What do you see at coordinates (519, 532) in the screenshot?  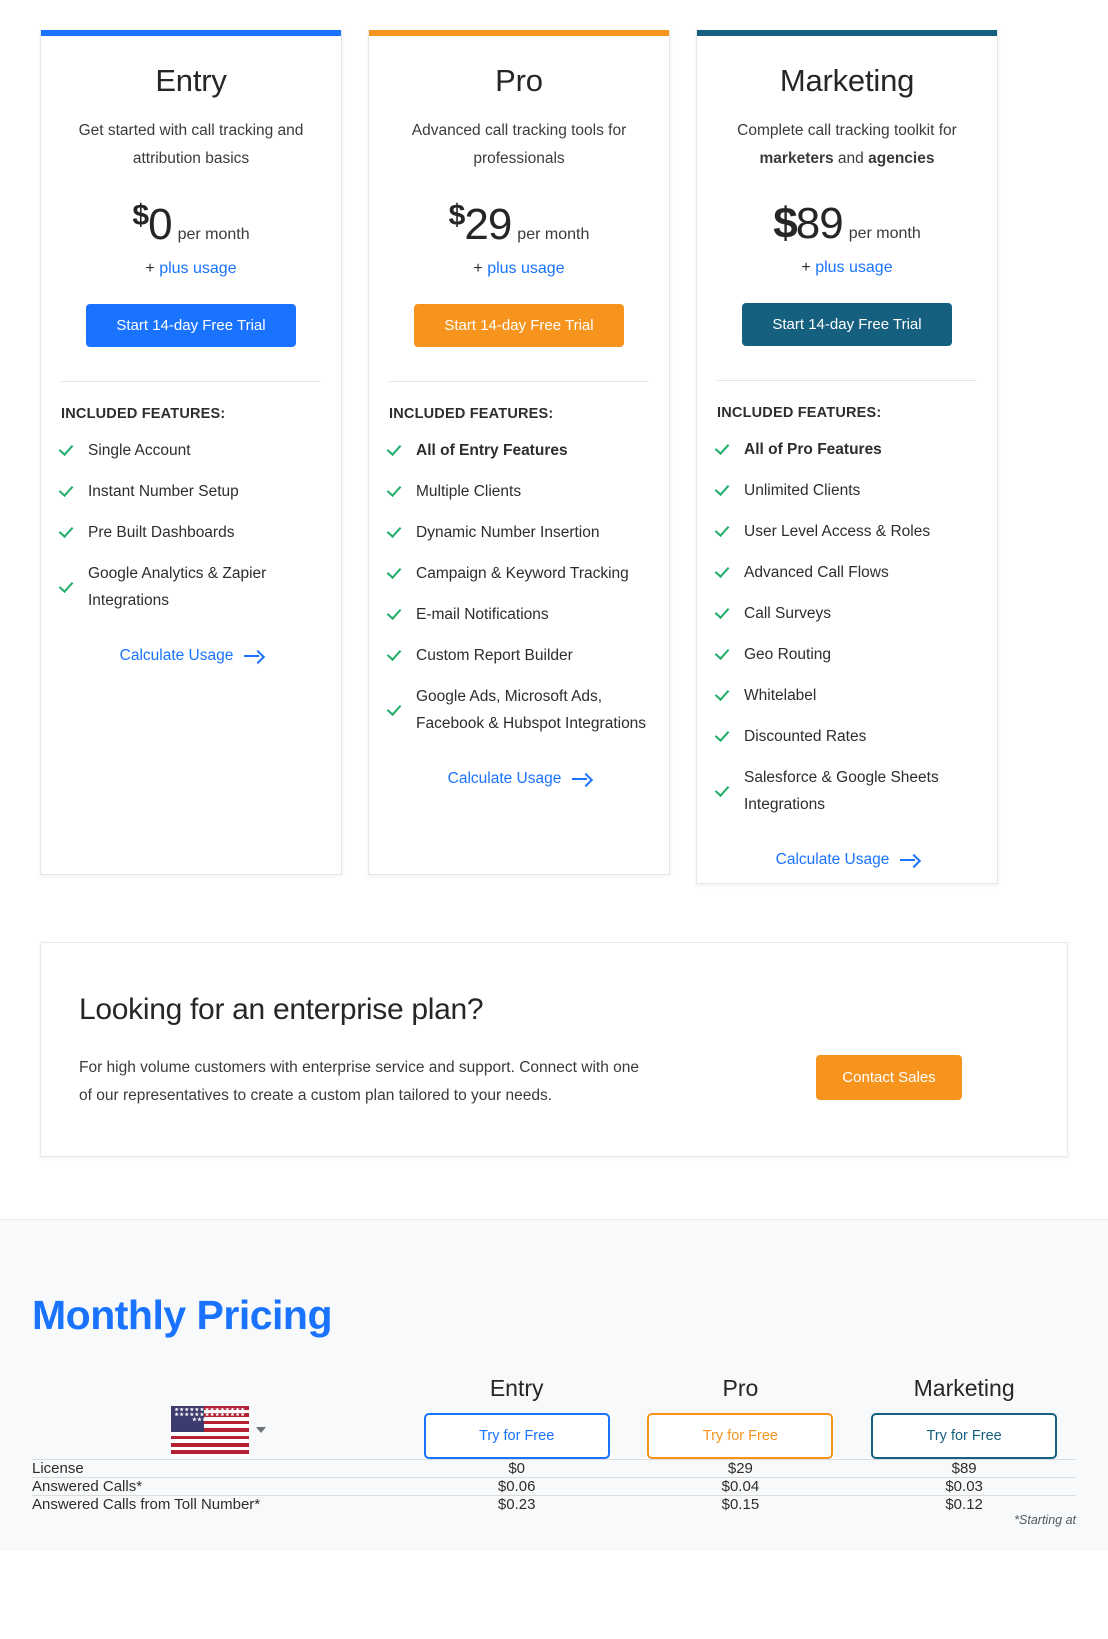 I see `feature-item: Dynamic Number Insertion` at bounding box center [519, 532].